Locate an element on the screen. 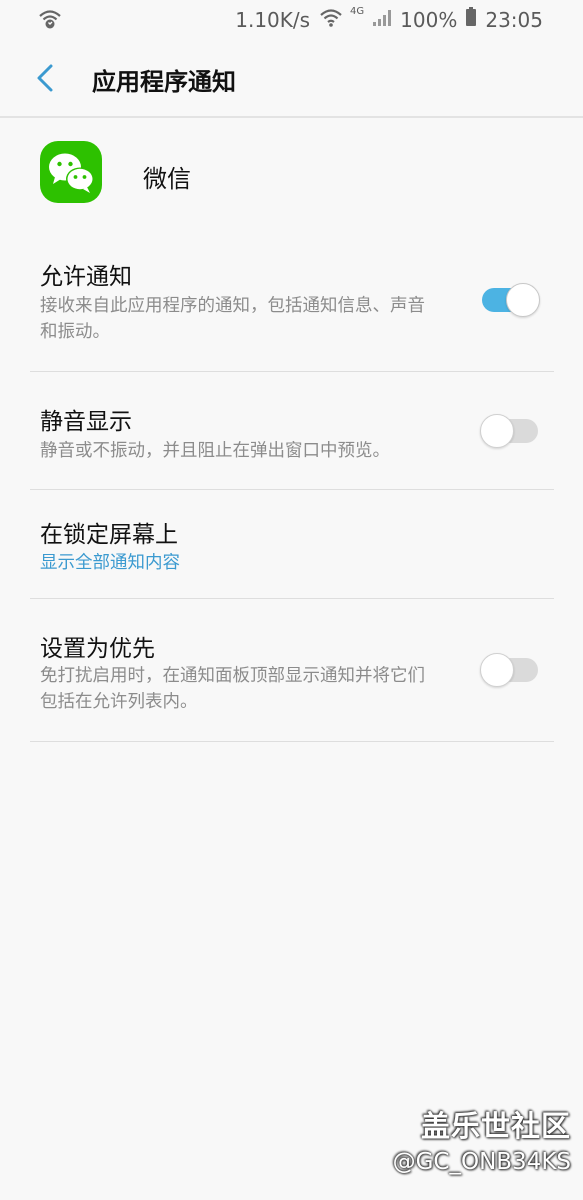  wifi-calling-icon is located at coordinates (50, 21).